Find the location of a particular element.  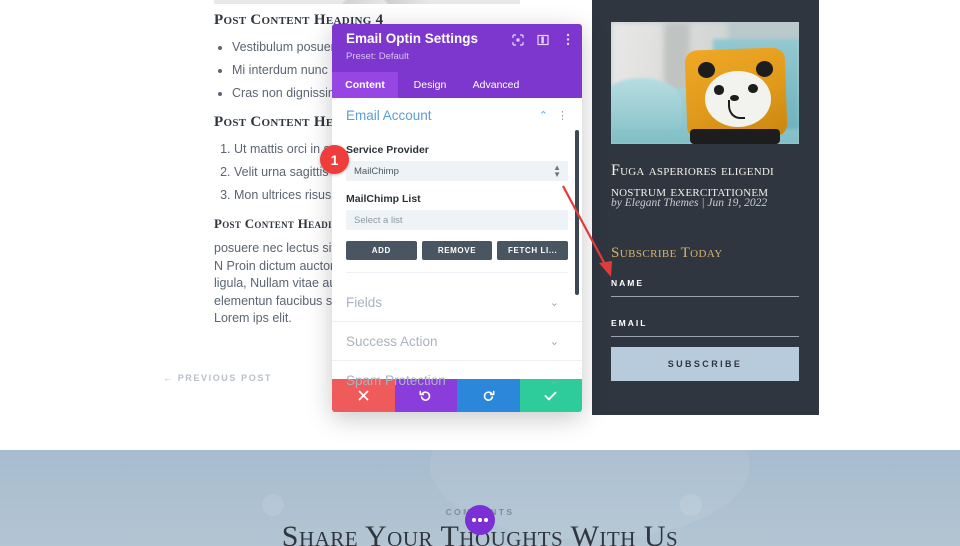

subscribe-button: SUBSCRIBE is located at coordinates (705, 364).